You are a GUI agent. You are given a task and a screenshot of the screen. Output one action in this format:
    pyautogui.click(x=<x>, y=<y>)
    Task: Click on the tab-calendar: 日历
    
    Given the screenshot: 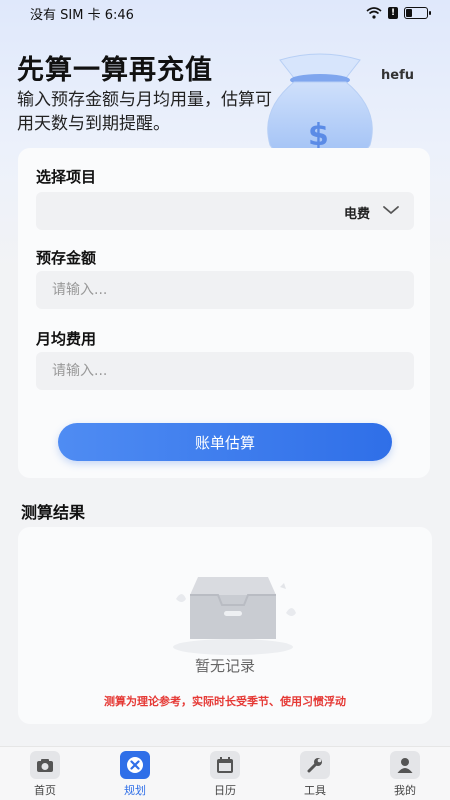 What is the action you would take?
    pyautogui.click(x=225, y=773)
    